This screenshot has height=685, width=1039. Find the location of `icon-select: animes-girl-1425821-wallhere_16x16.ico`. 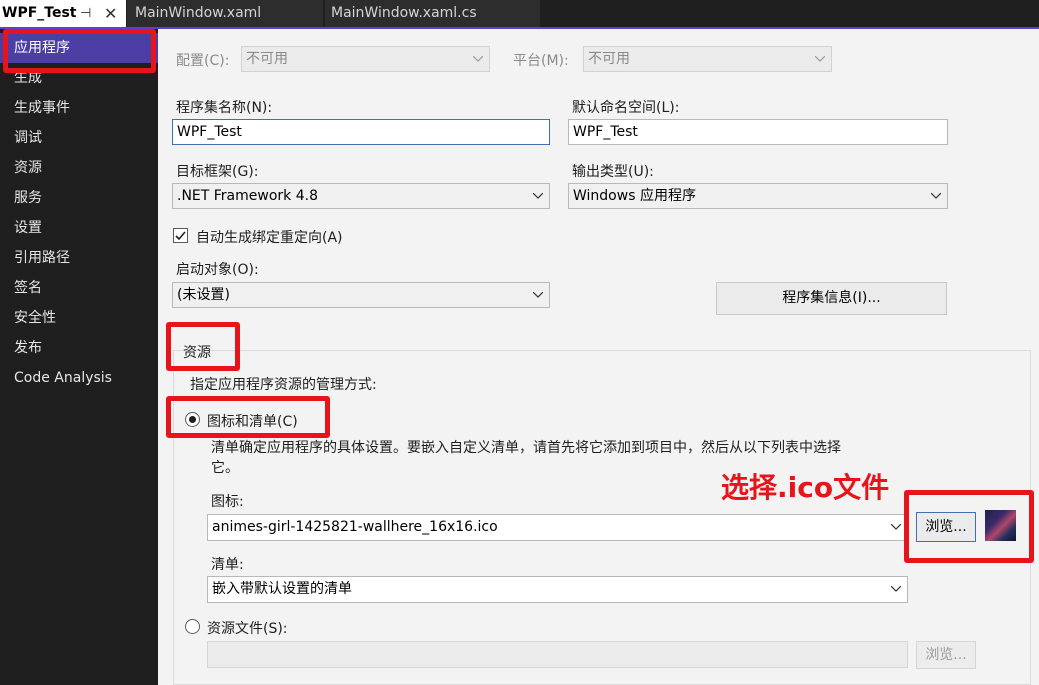

icon-select: animes-girl-1425821-wallhere_16x16.ico is located at coordinates (557, 527).